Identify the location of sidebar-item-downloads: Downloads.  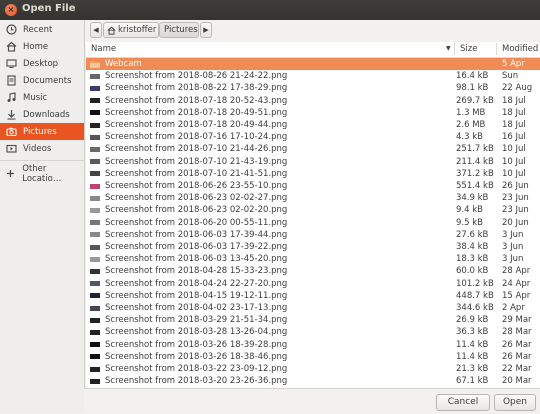
(42, 114).